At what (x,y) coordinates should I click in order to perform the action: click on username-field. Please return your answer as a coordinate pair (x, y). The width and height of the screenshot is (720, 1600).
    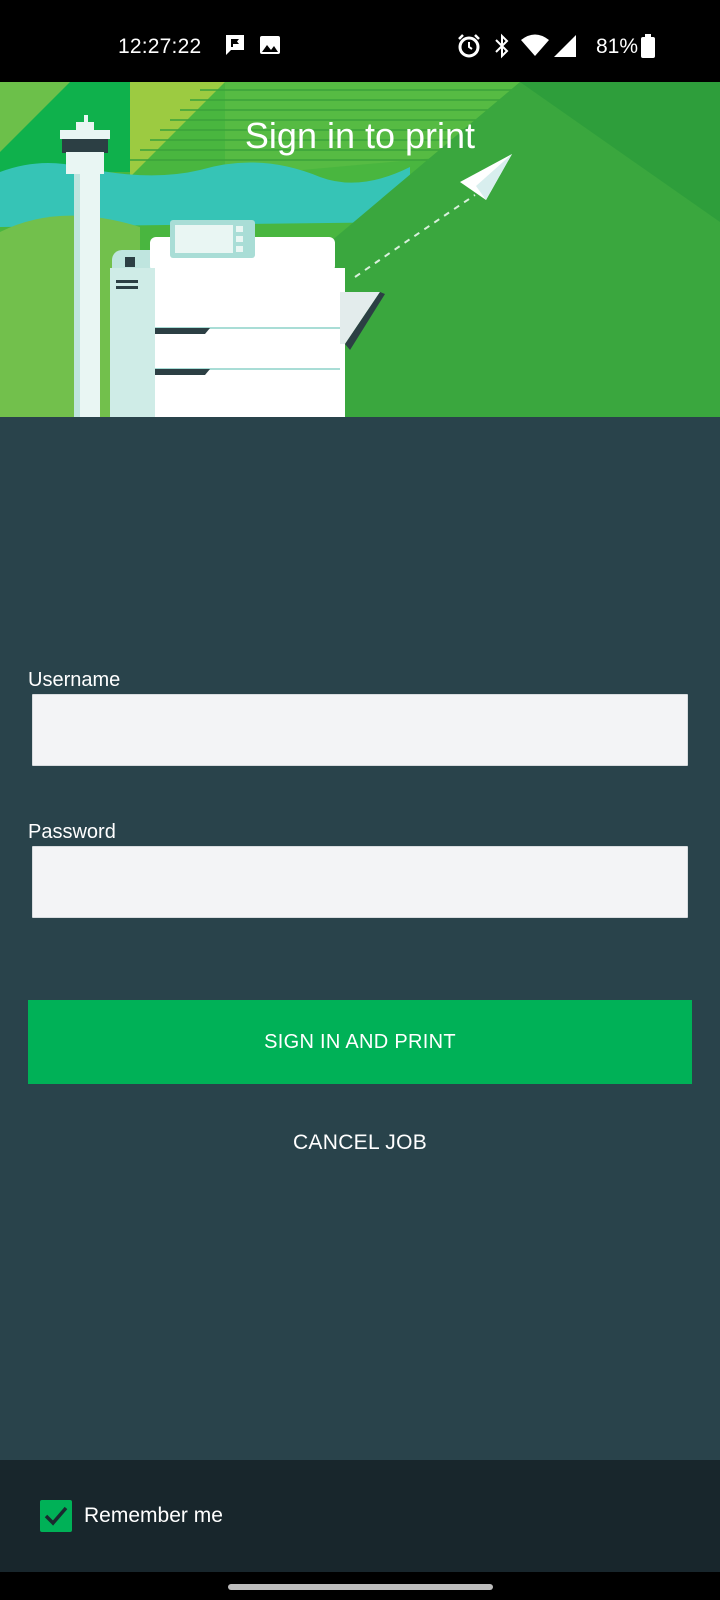
    Looking at the image, I should click on (360, 730).